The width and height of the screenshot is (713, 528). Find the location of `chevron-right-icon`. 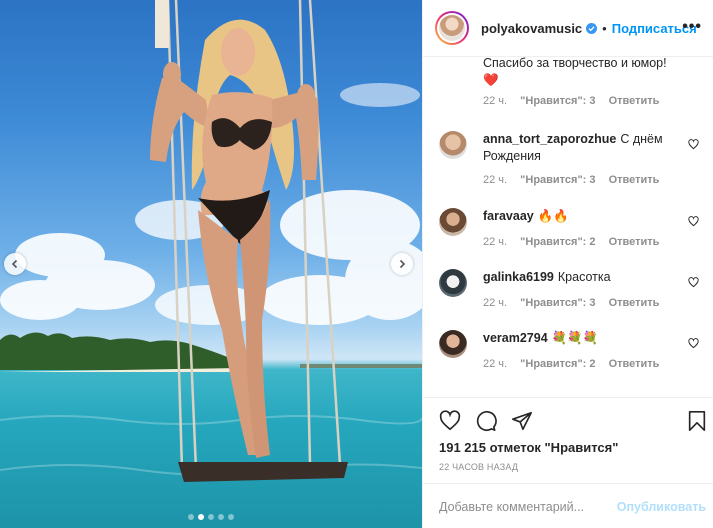

chevron-right-icon is located at coordinates (402, 264).